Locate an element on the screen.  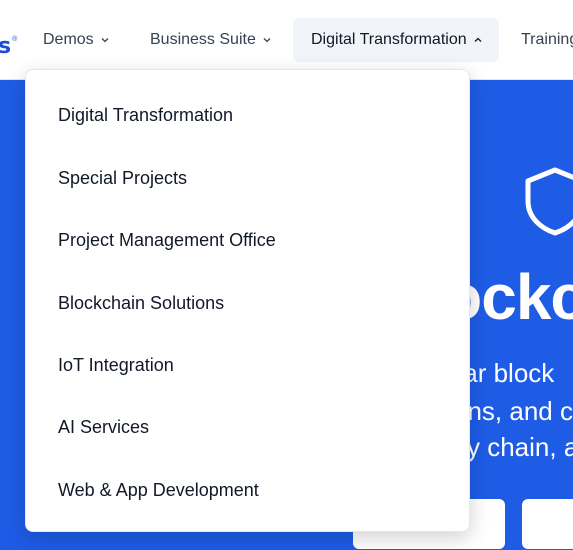
registered-mark: ® is located at coordinates (15, 39).